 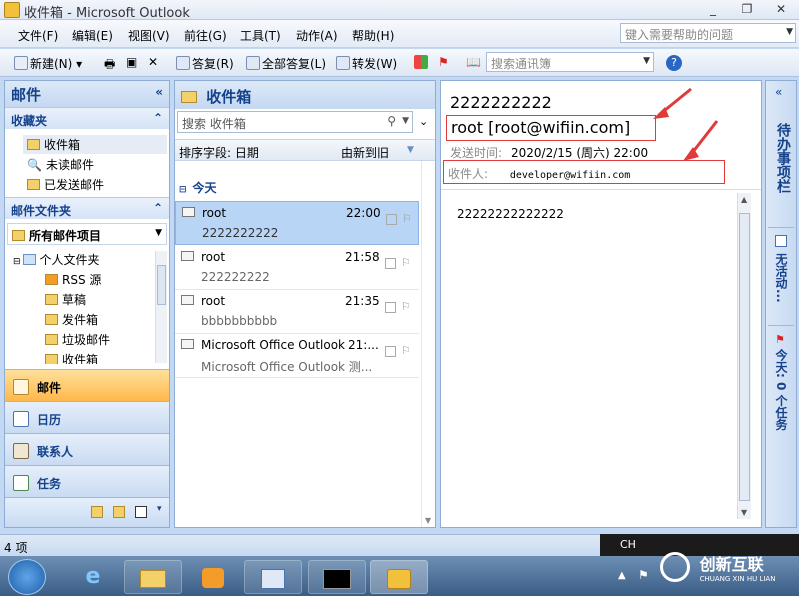 I want to click on new-button: 新建(N) ▾, so click(x=48, y=63).